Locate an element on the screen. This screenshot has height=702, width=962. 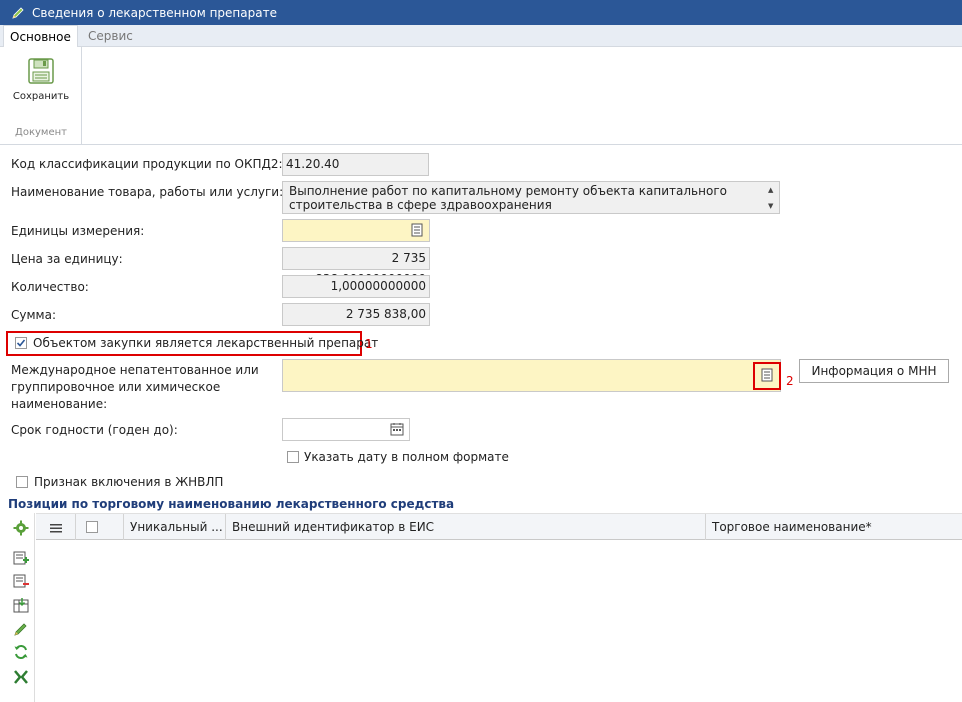
ribbon: Сохранить Документ is located at coordinates (481, 96).